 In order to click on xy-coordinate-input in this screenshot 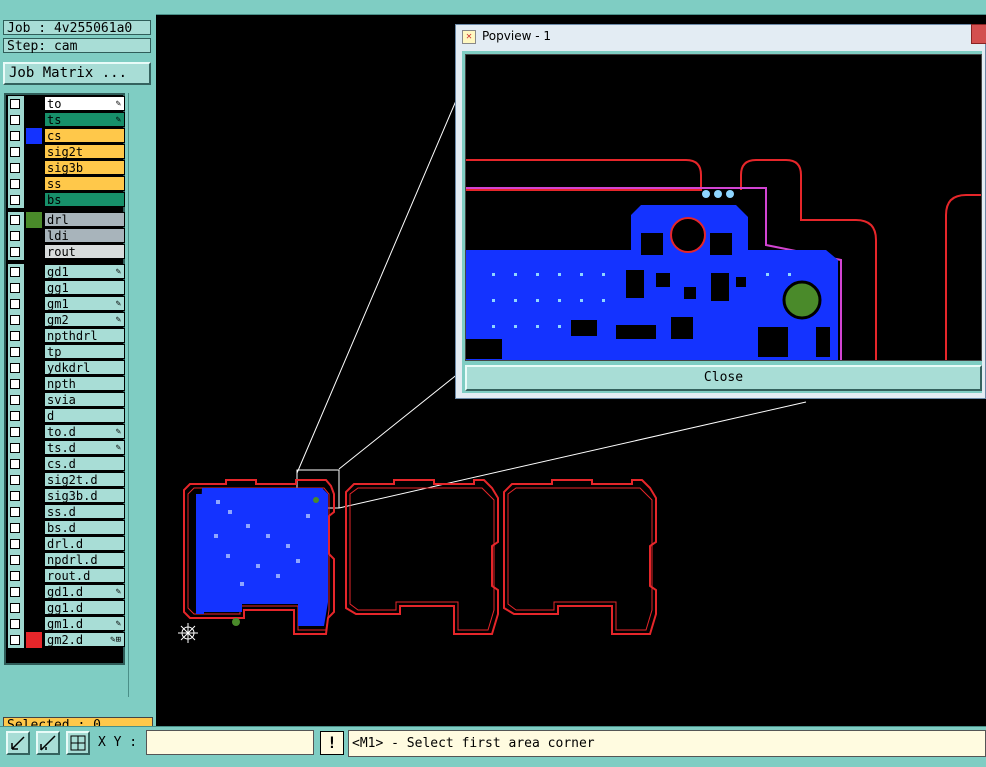, I will do `click(230, 742)`.